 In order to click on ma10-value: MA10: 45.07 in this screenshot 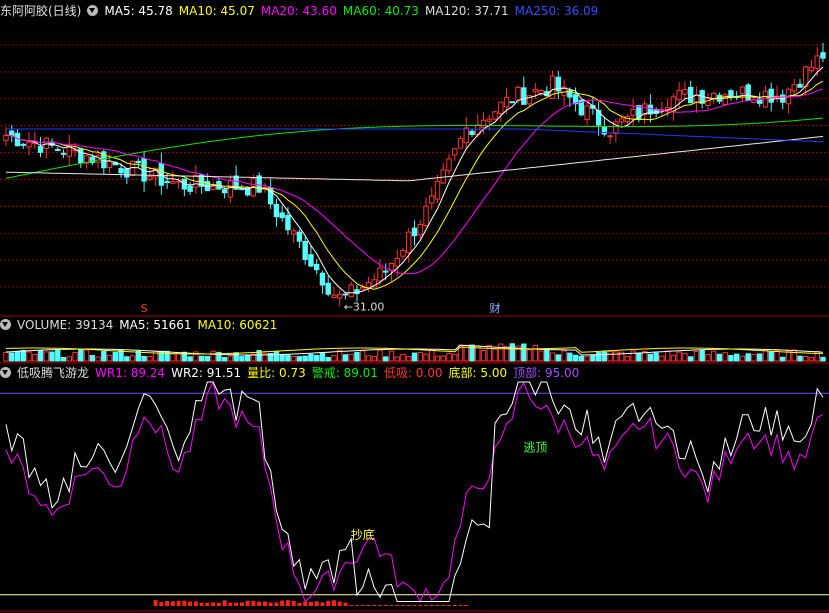, I will do `click(216, 11)`.